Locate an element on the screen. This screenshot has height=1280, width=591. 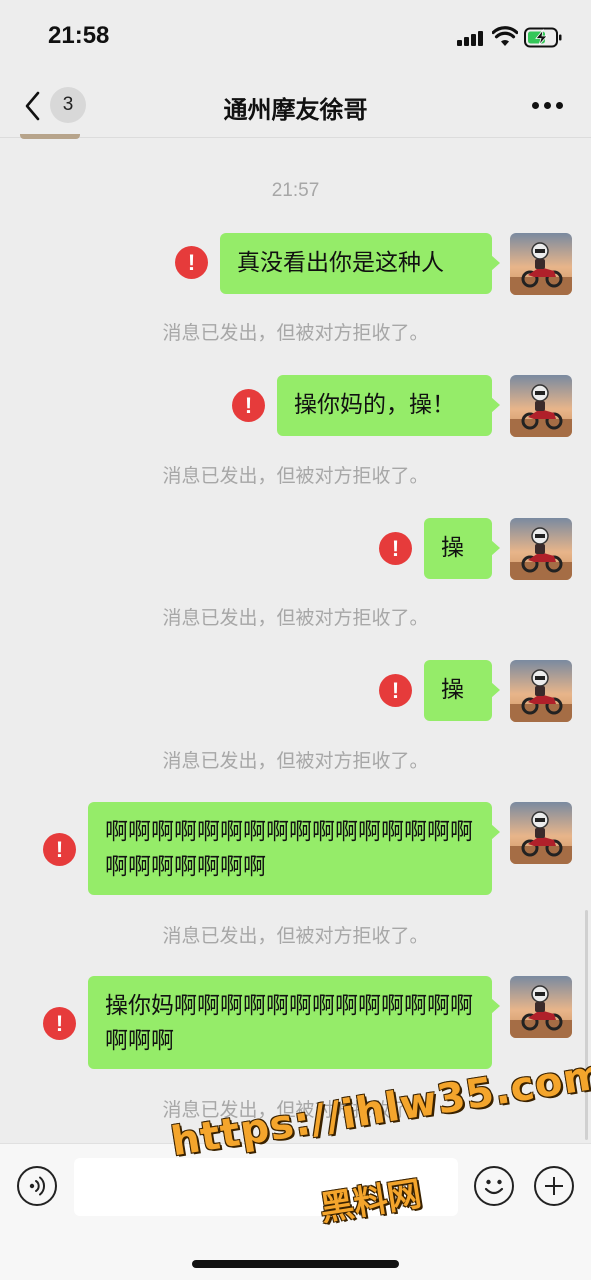
message-text: 真没看出你是这种人 is located at coordinates (340, 263).